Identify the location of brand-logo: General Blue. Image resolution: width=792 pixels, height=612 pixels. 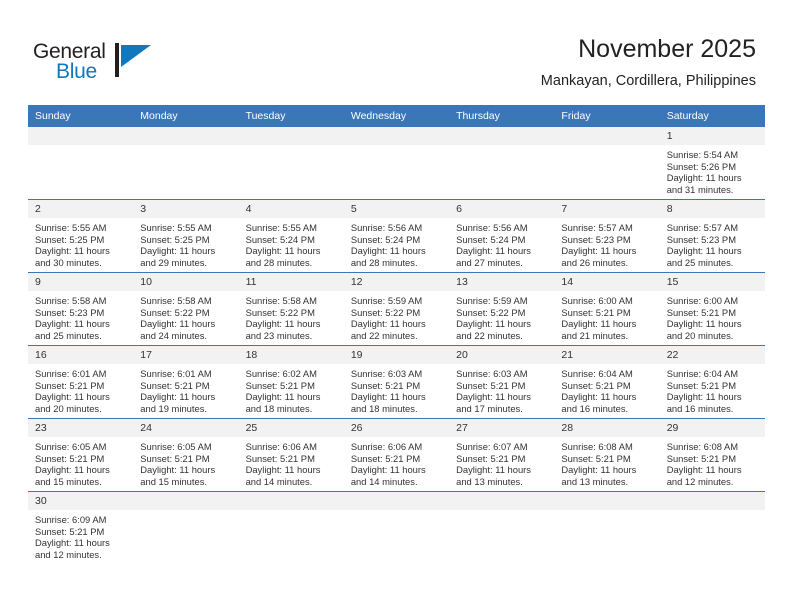
(98, 64).